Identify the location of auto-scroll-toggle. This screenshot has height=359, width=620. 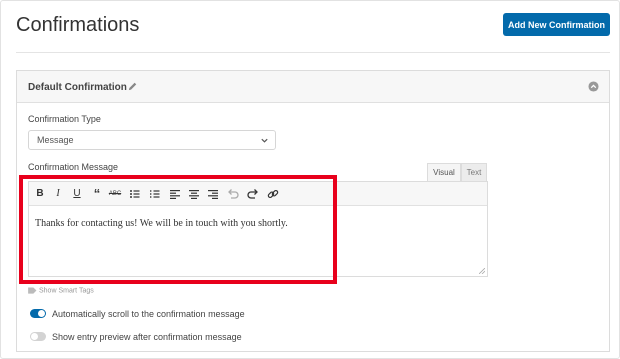
(38, 313).